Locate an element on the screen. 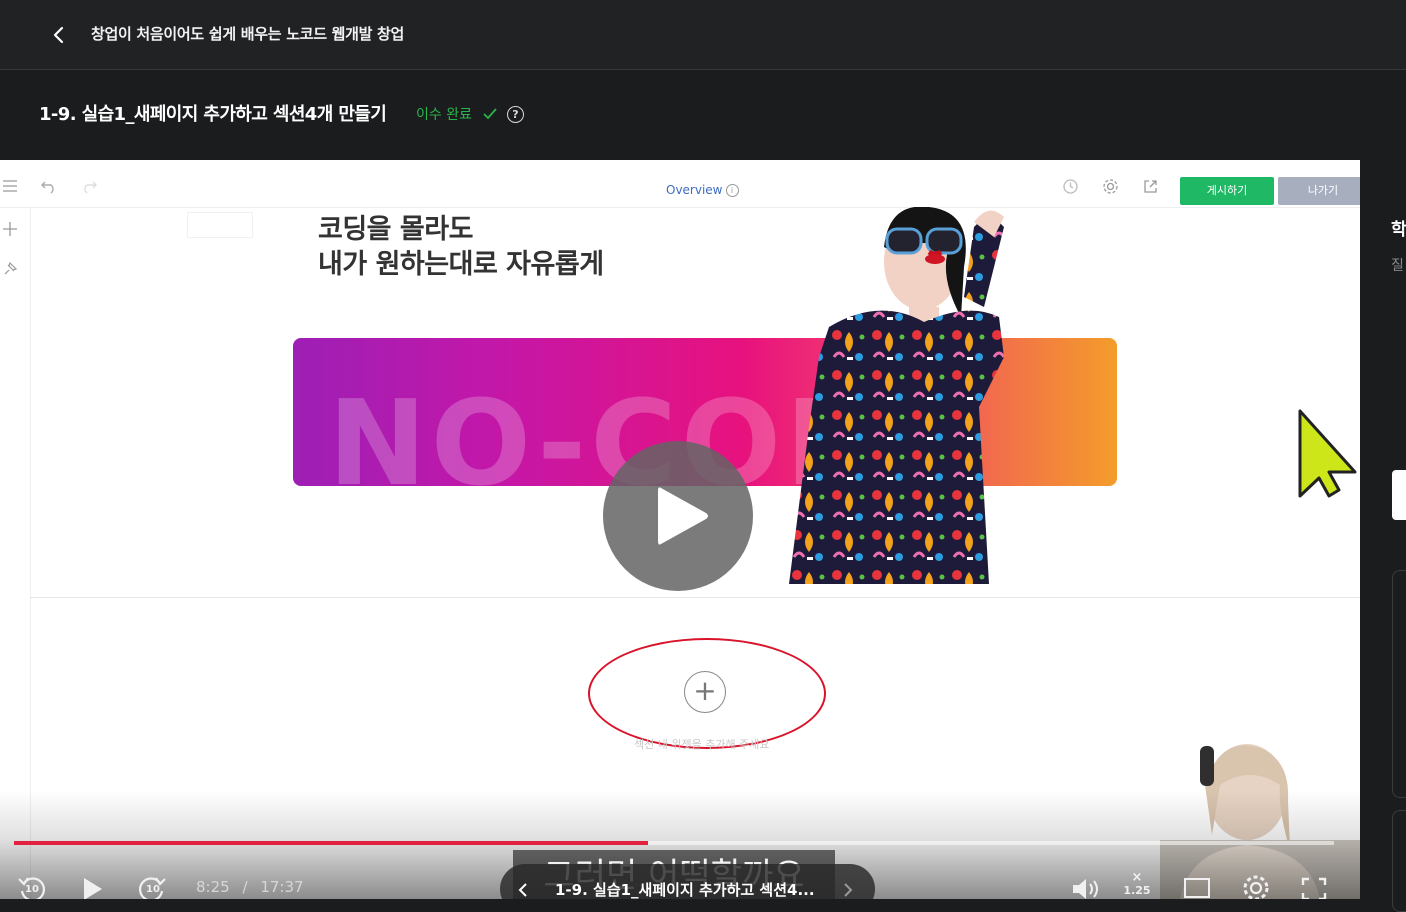 The image size is (1406, 912). prev-lesson-icon is located at coordinates (523, 890).